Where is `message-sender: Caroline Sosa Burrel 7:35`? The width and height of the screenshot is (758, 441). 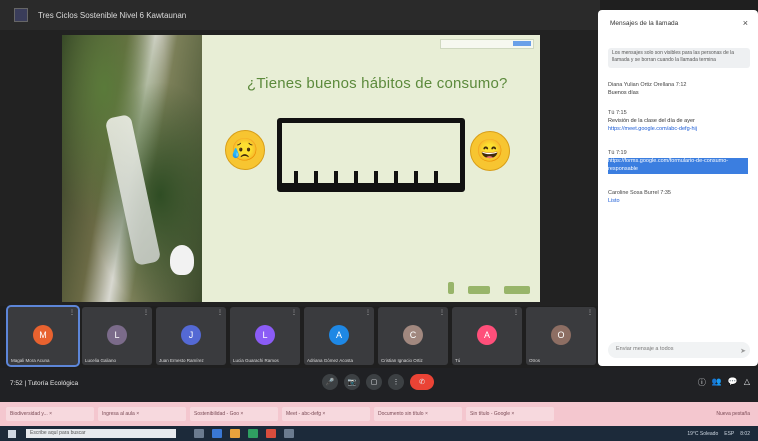
message-sender: Caroline Sosa Burrel 7:35 is located at coordinates (639, 193).